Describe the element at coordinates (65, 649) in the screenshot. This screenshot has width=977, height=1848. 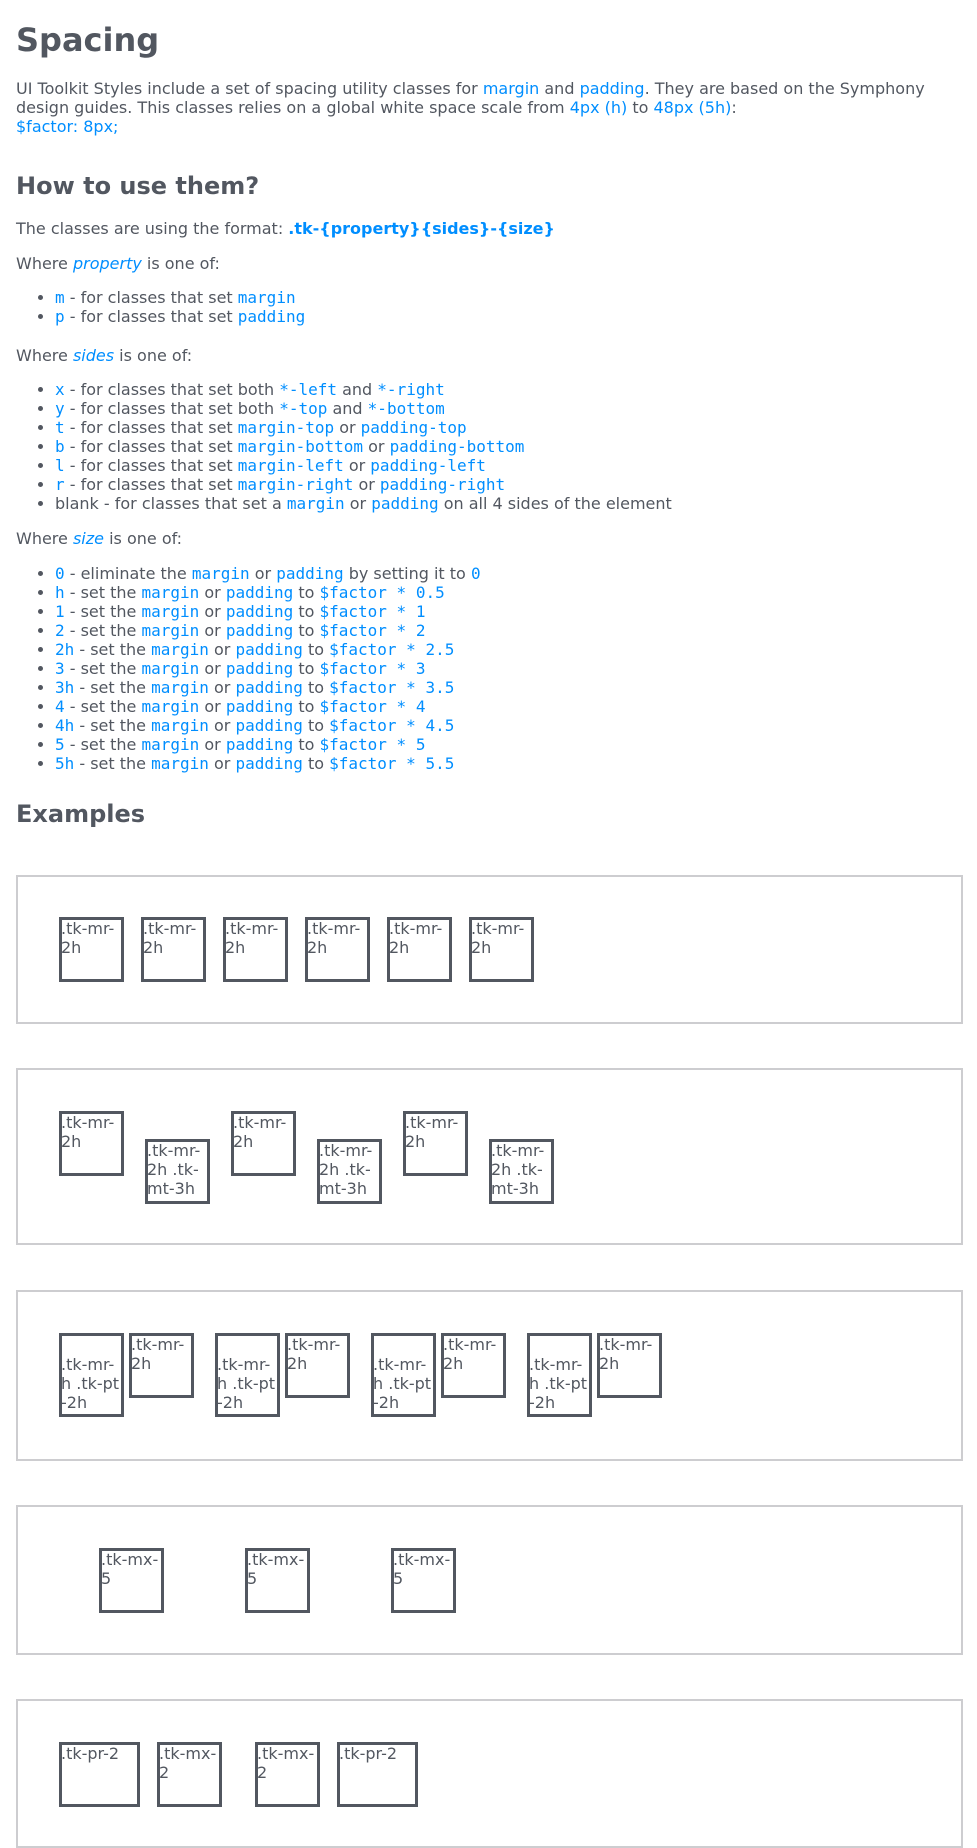
I see `code: 2h` at that location.